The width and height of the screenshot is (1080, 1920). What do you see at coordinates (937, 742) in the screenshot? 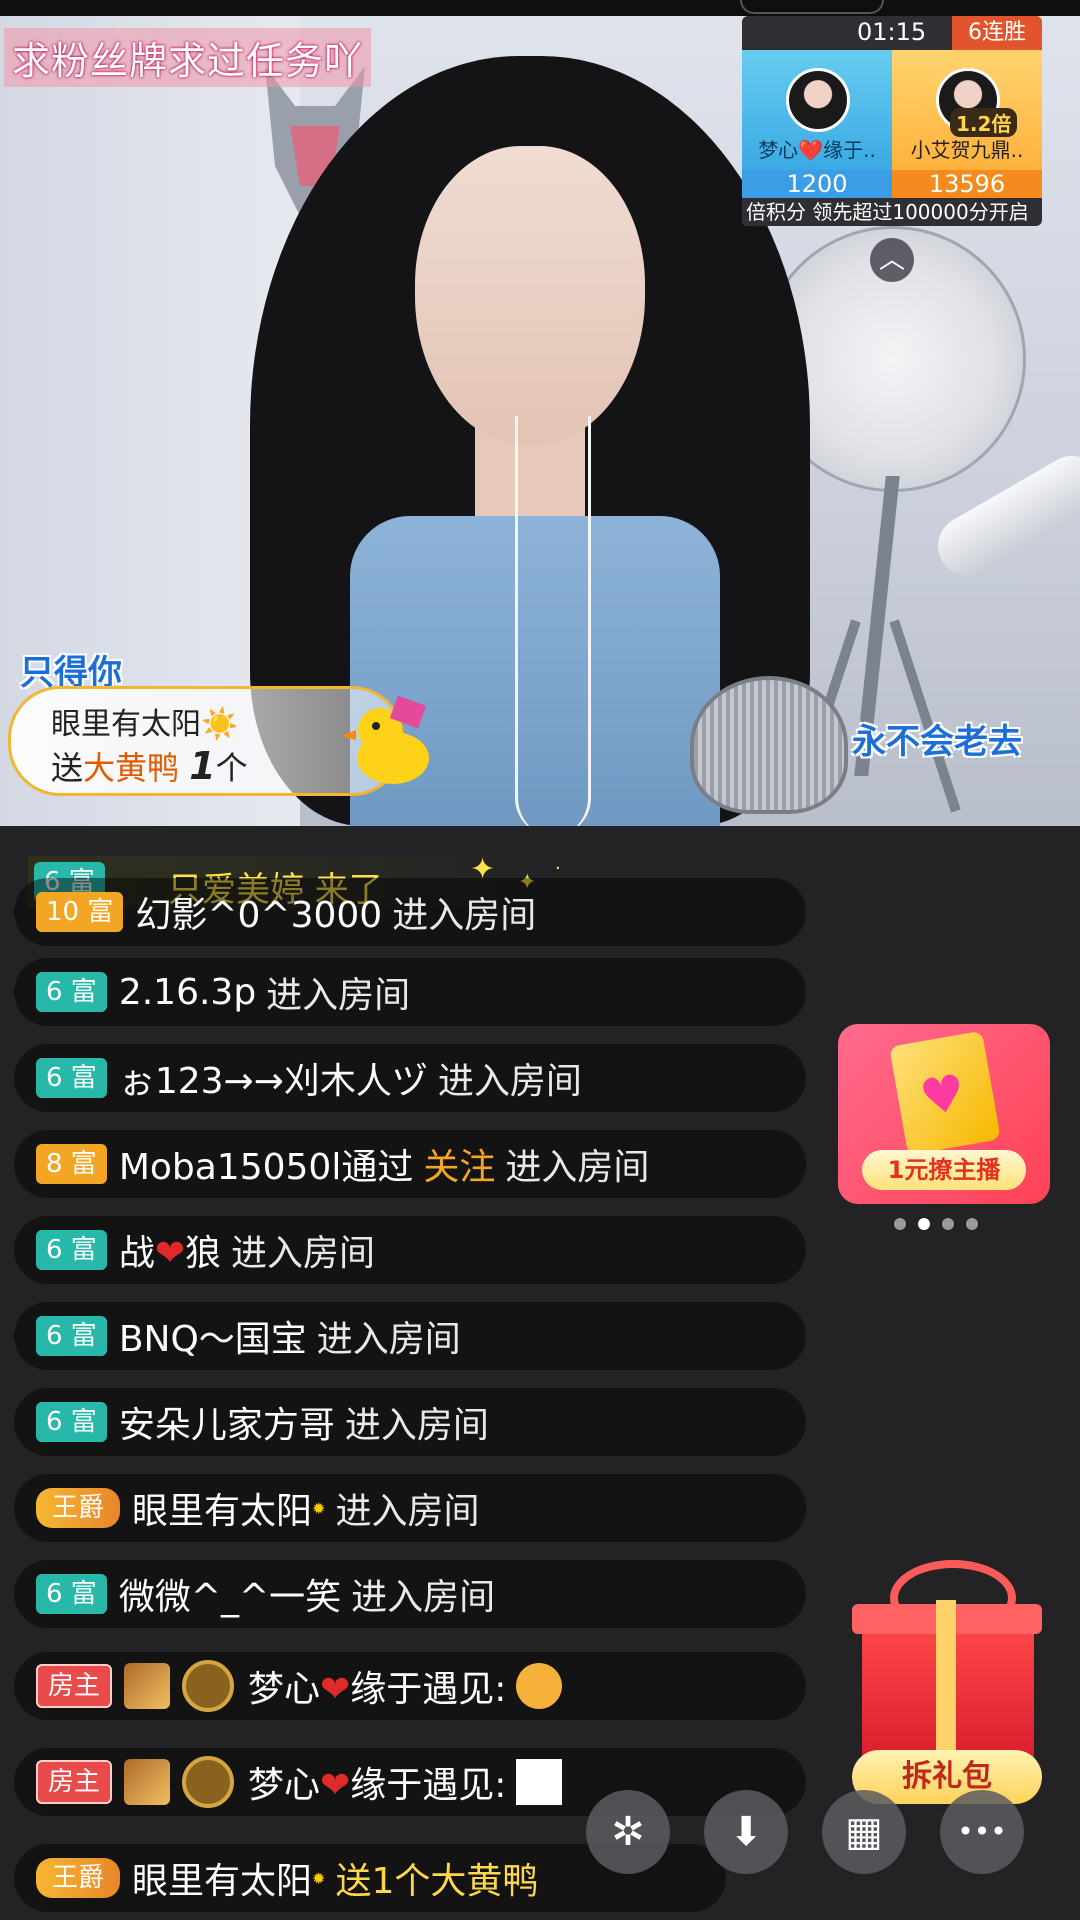
I see `song-title-right: 永不会老去` at bounding box center [937, 742].